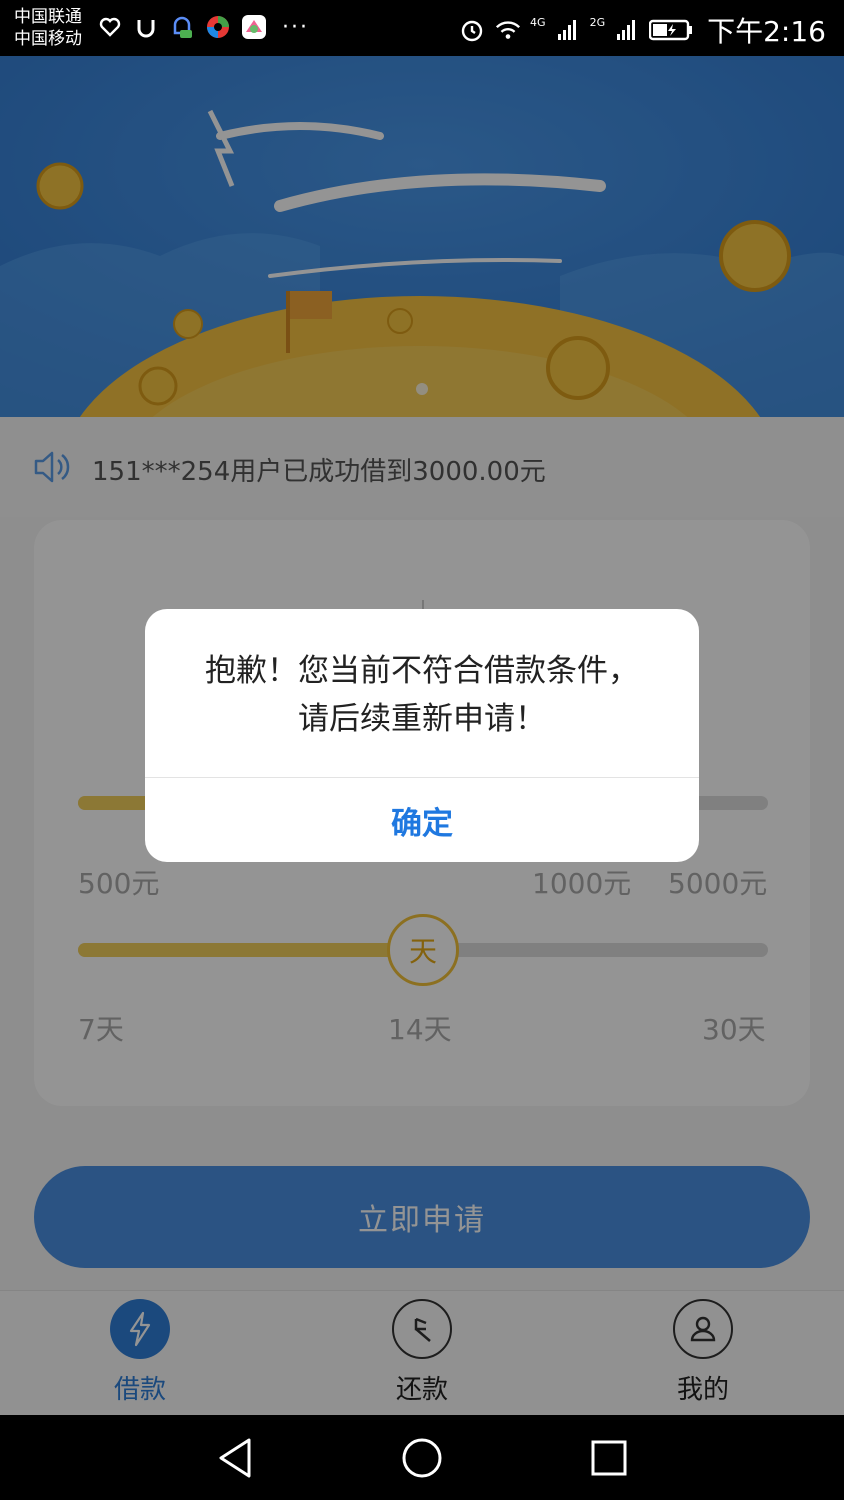 This screenshot has width=844, height=1500. Describe the element at coordinates (295, 27) in the screenshot. I see `more-notifications-icon: ···` at that location.